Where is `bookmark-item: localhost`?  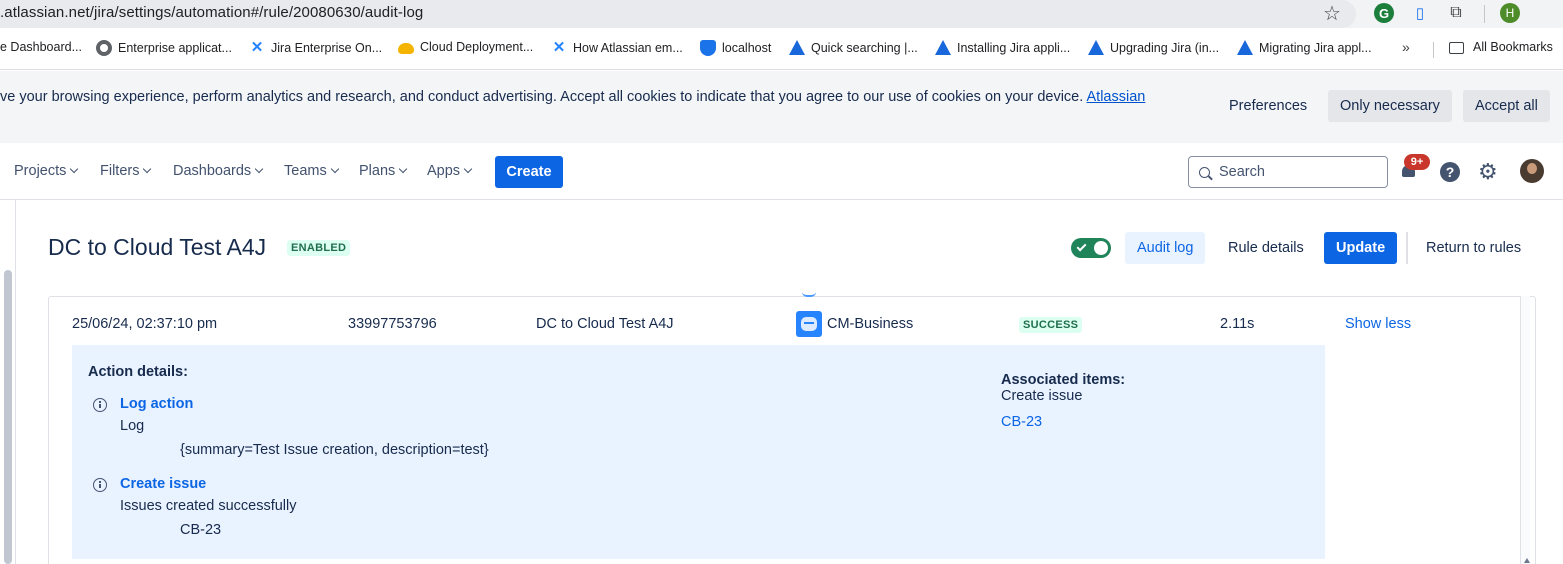 bookmark-item: localhost is located at coordinates (735, 48).